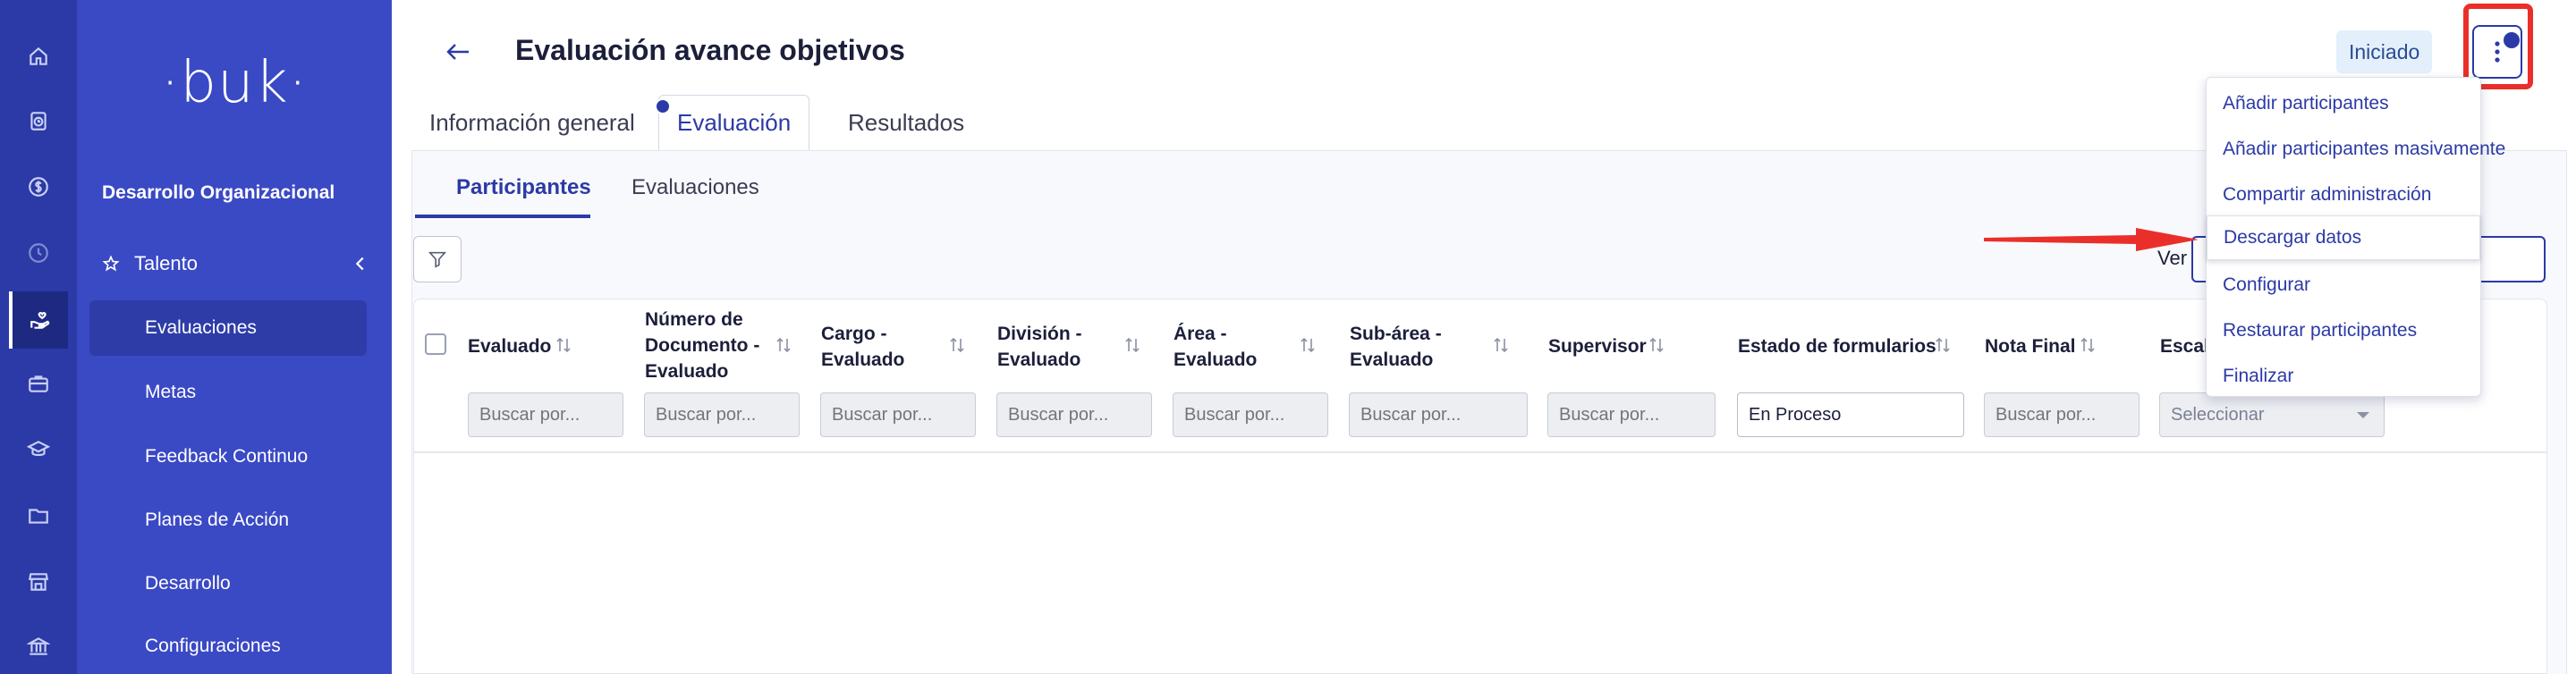 This screenshot has height=674, width=2576. Describe the element at coordinates (360, 264) in the screenshot. I see `chevron-left-icon` at that location.